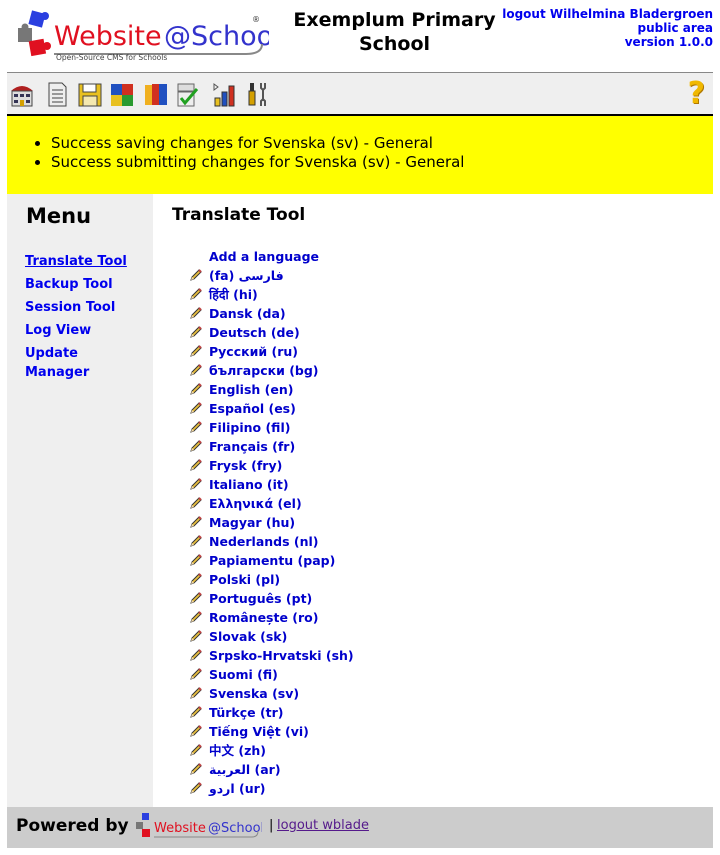  I want to click on language-link: Slovak (sk), so click(248, 636).